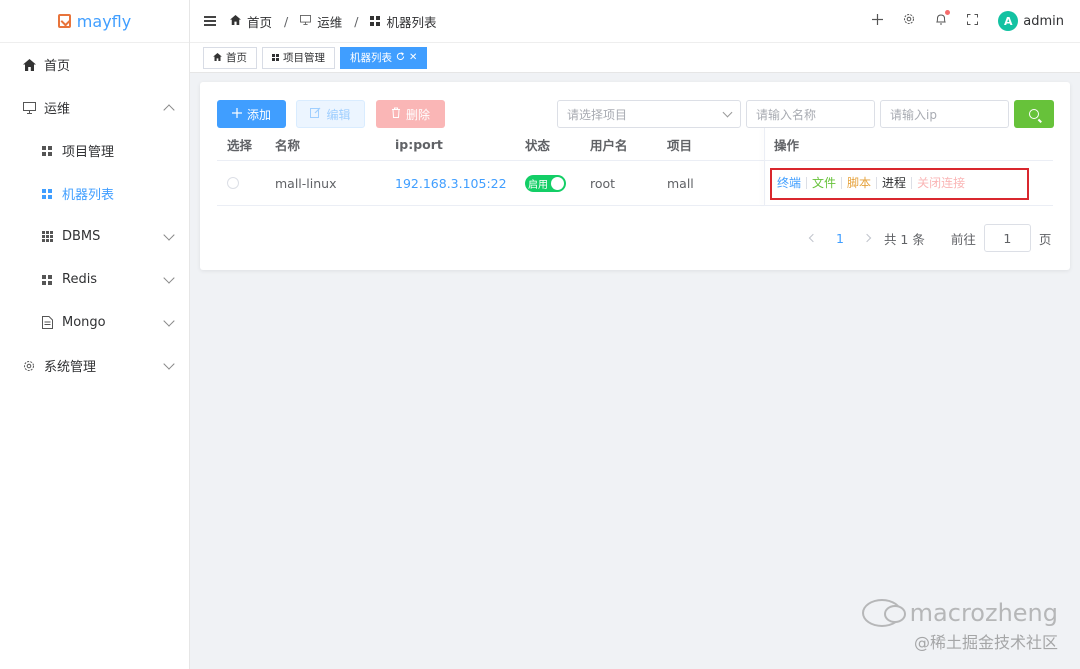  Describe the element at coordinates (867, 238) in the screenshot. I see `next-page-icon` at that location.